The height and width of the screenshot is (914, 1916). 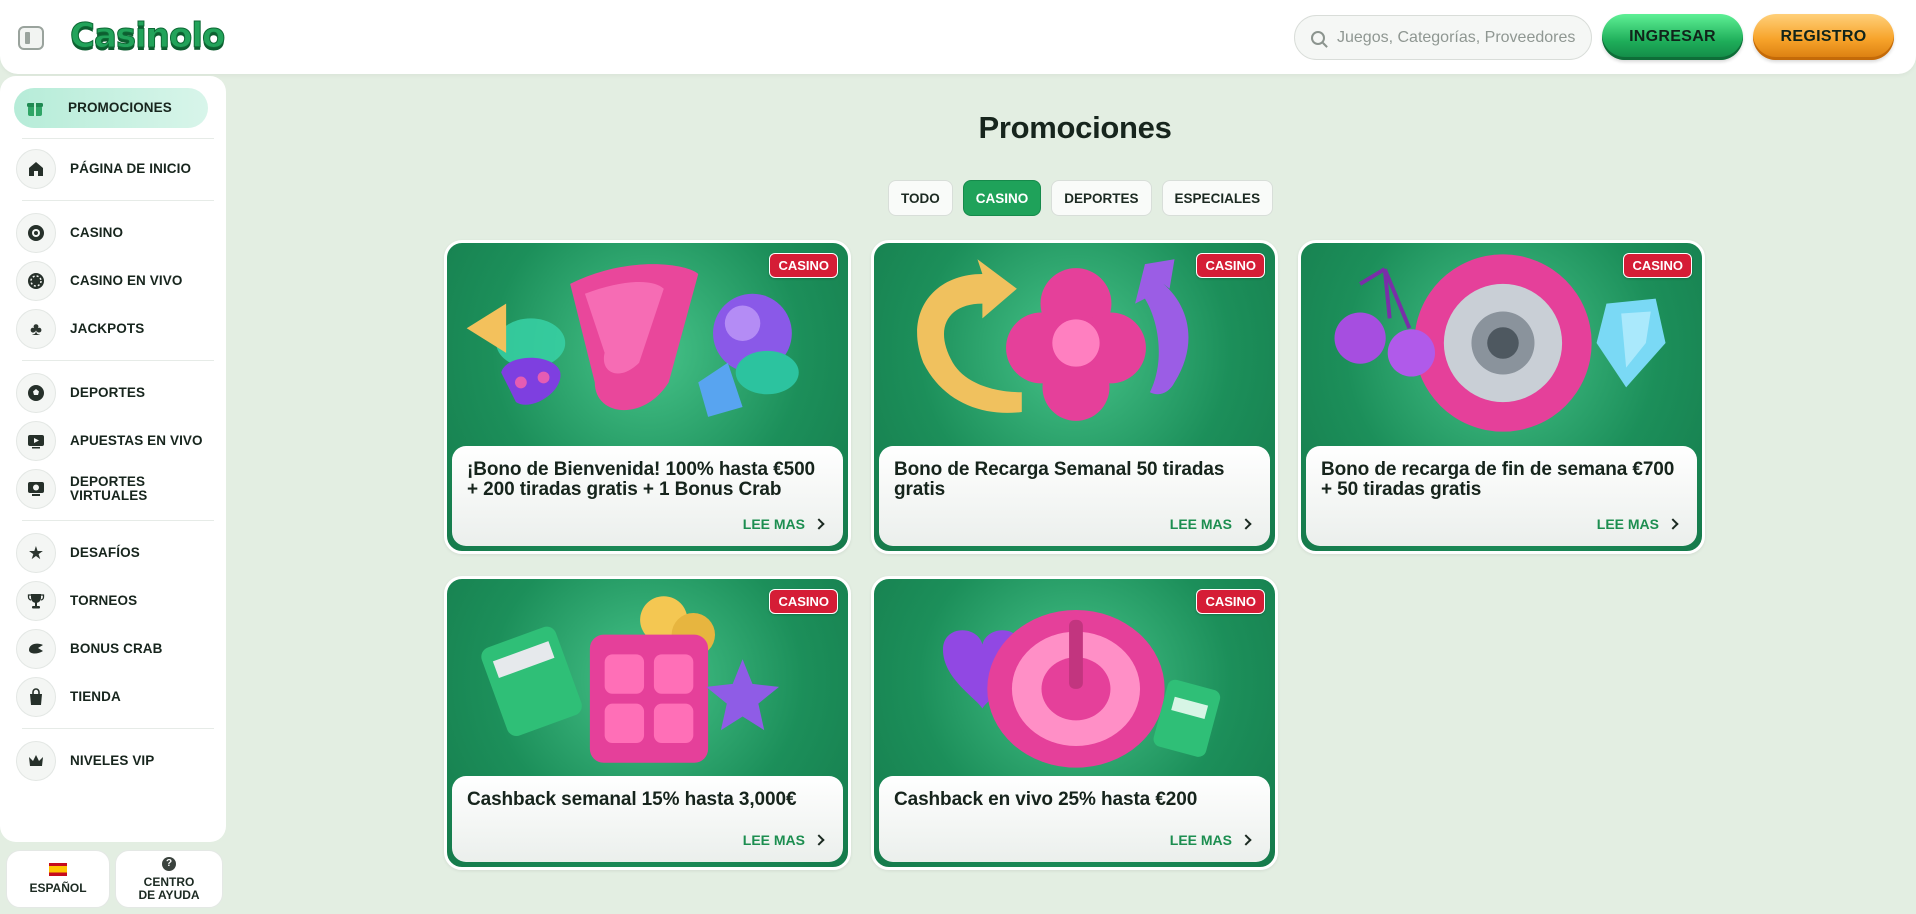 I want to click on help-center-button: ? CENTRO DE AYUDA, so click(x=169, y=879).